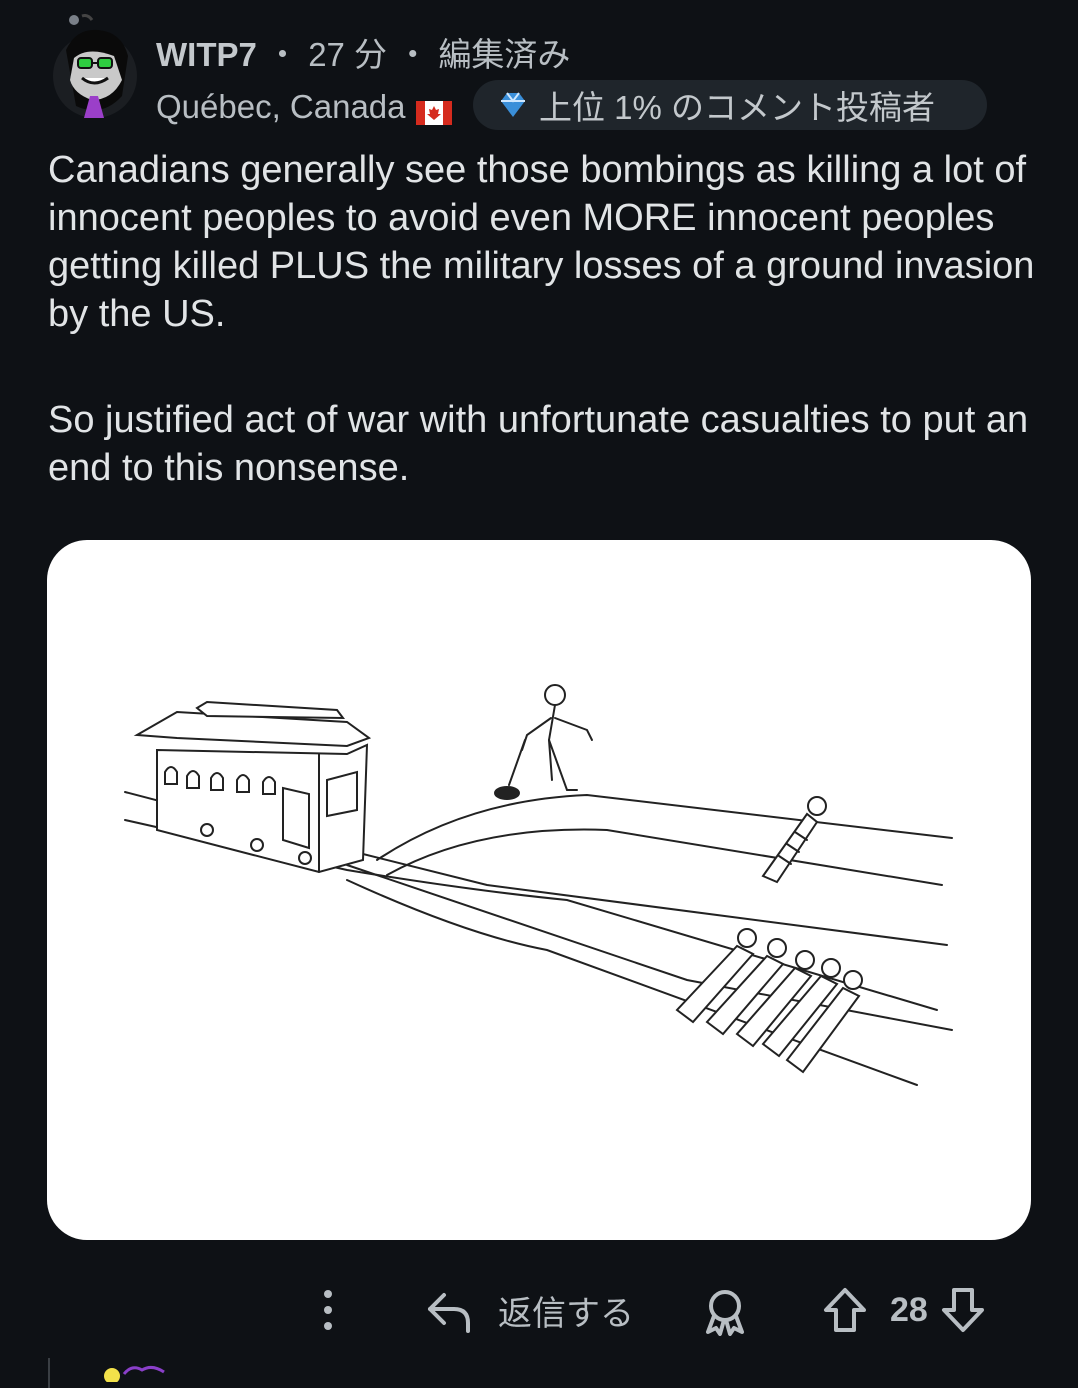  I want to click on more-options-button, so click(328, 1310).